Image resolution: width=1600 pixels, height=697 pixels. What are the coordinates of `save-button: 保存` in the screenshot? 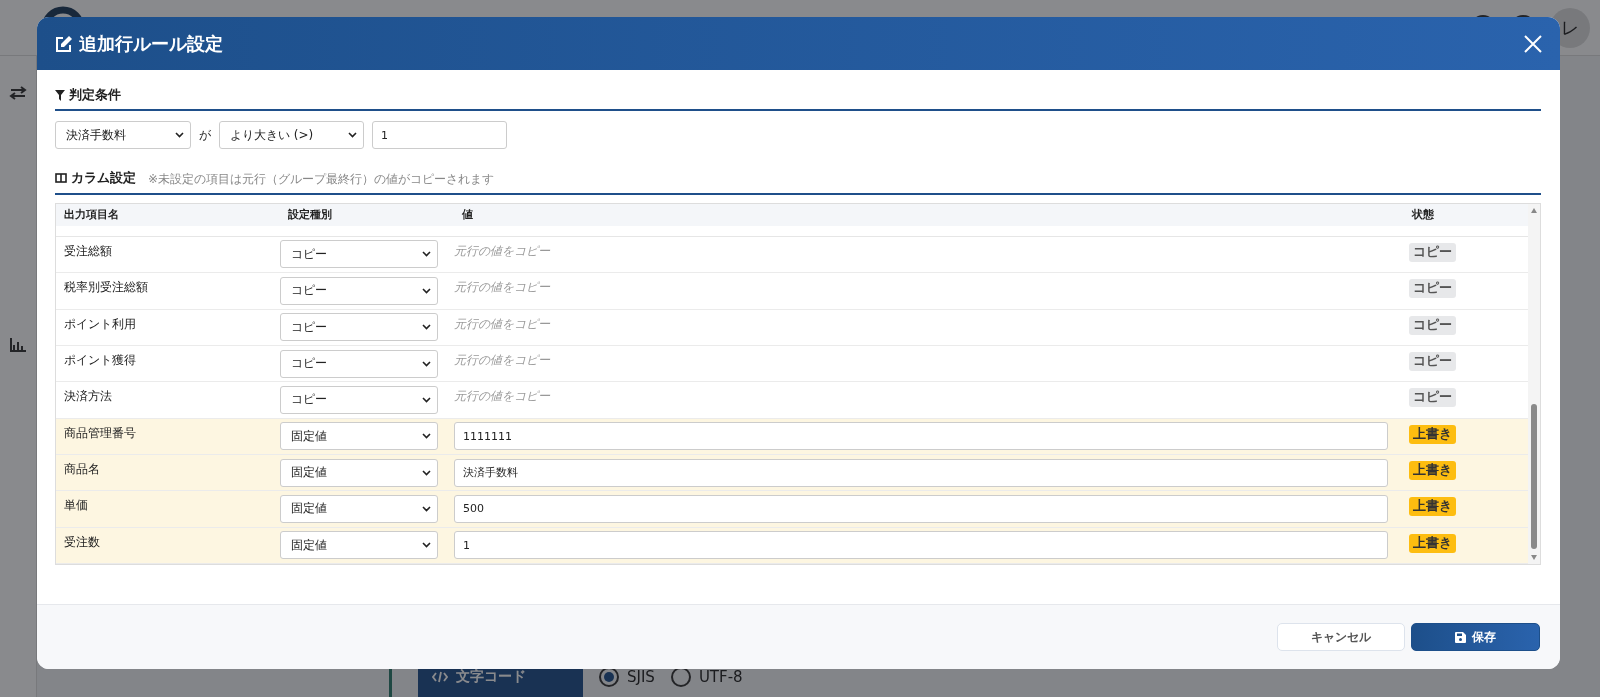 It's located at (1475, 637).